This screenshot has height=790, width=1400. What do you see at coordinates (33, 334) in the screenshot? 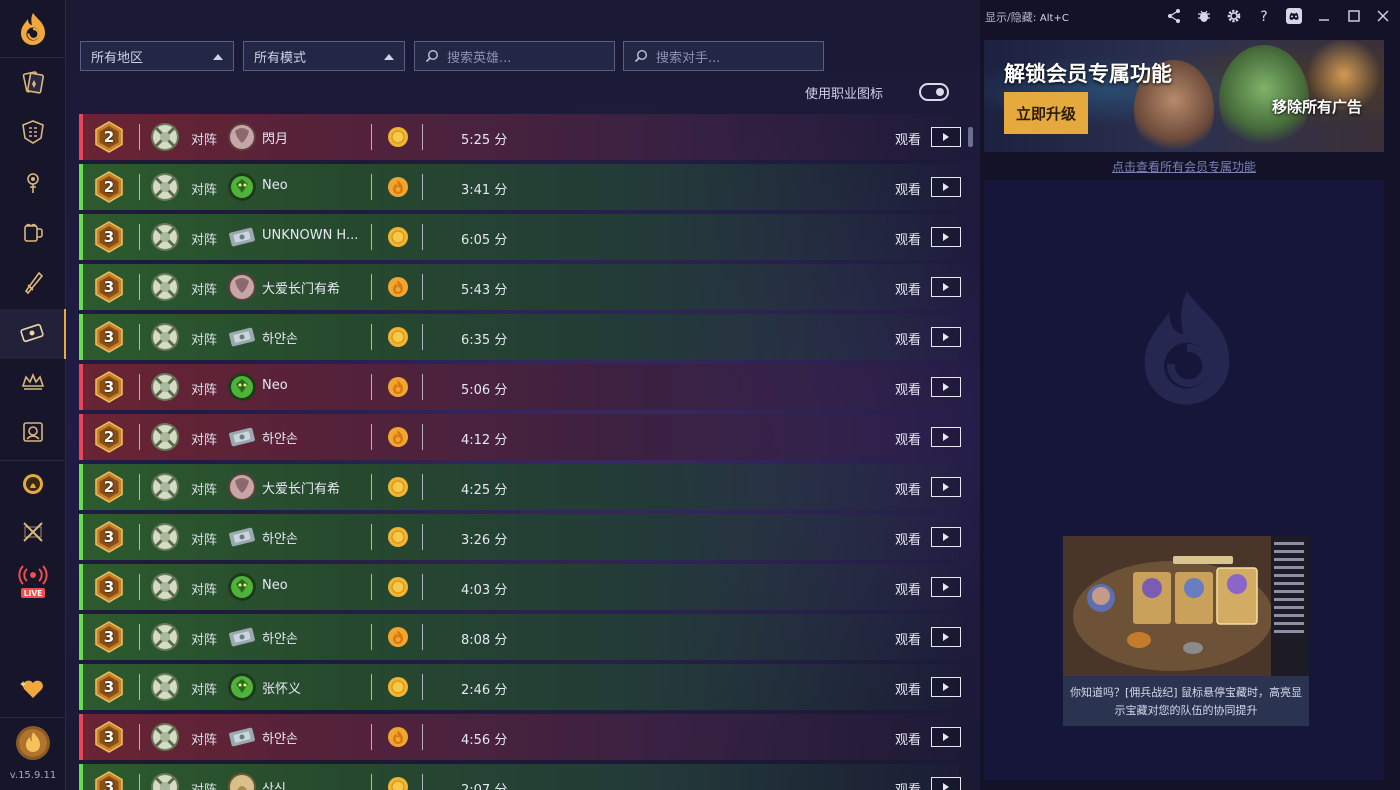
I see `nav-mercenaries` at bounding box center [33, 334].